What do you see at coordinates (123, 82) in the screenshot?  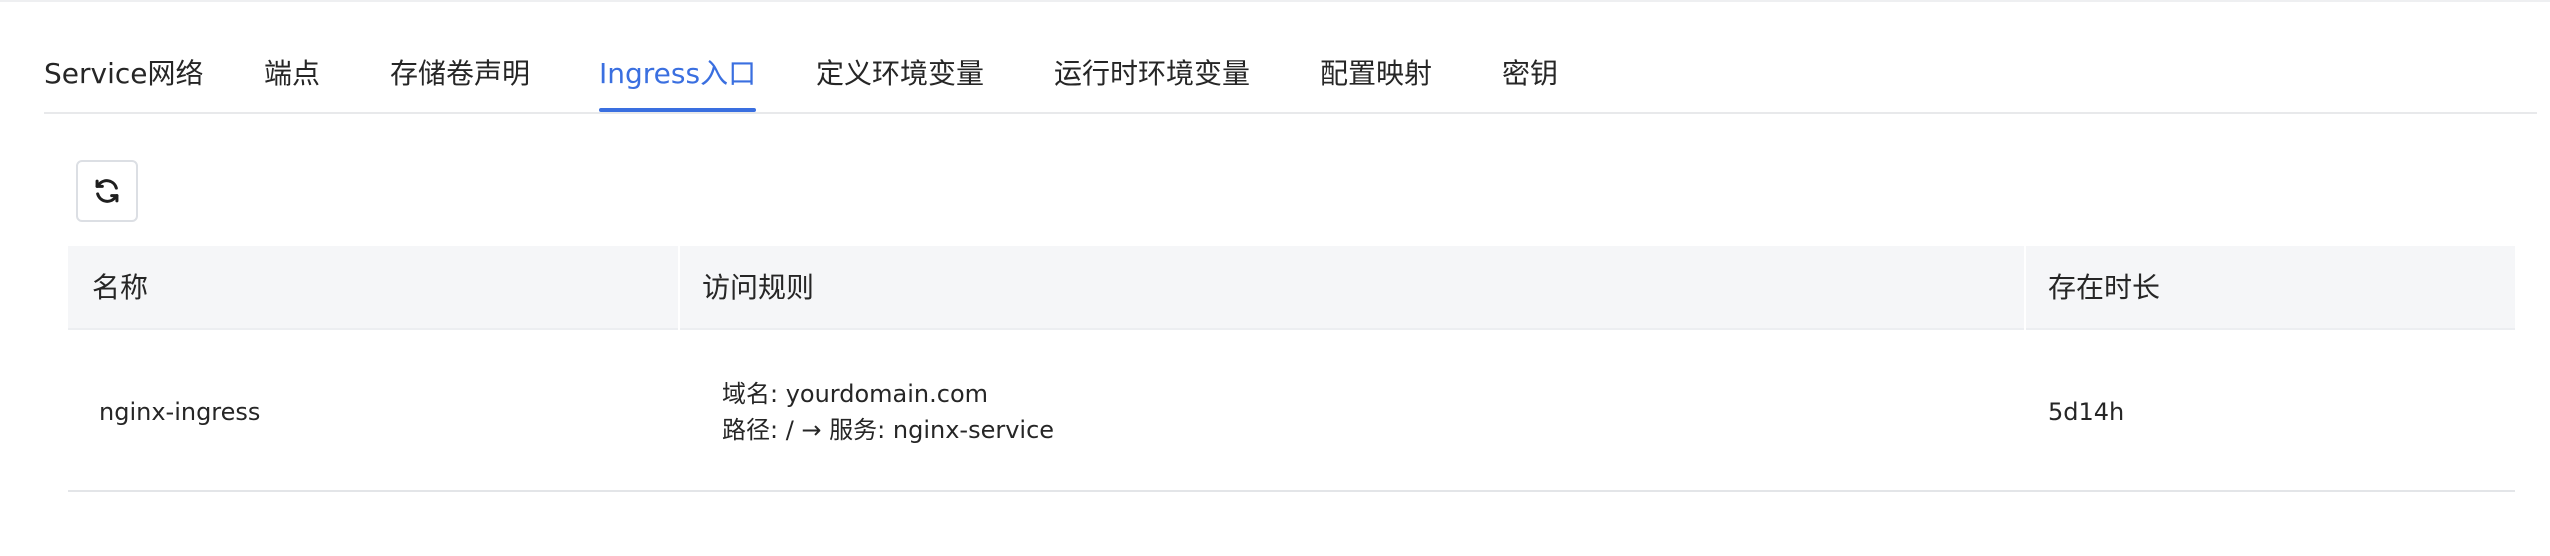 I see `tab-service-network: Service网络` at bounding box center [123, 82].